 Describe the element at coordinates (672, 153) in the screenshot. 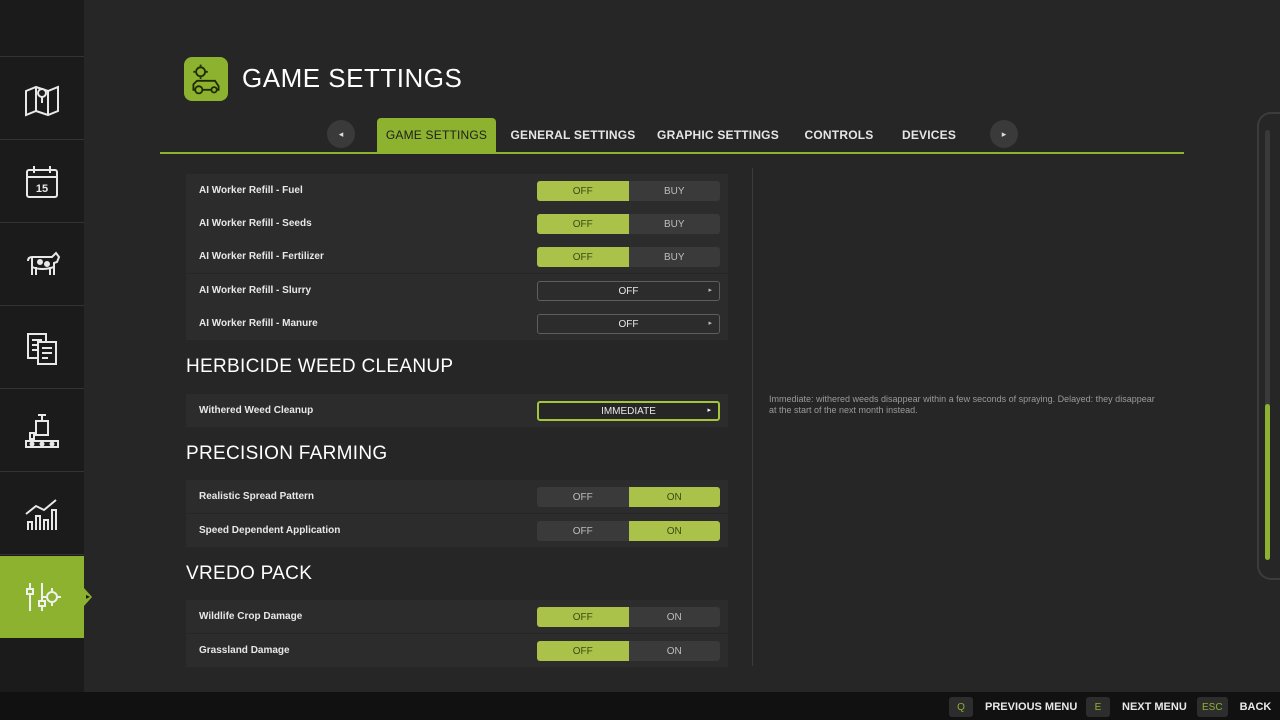

I see `tab-underline` at that location.